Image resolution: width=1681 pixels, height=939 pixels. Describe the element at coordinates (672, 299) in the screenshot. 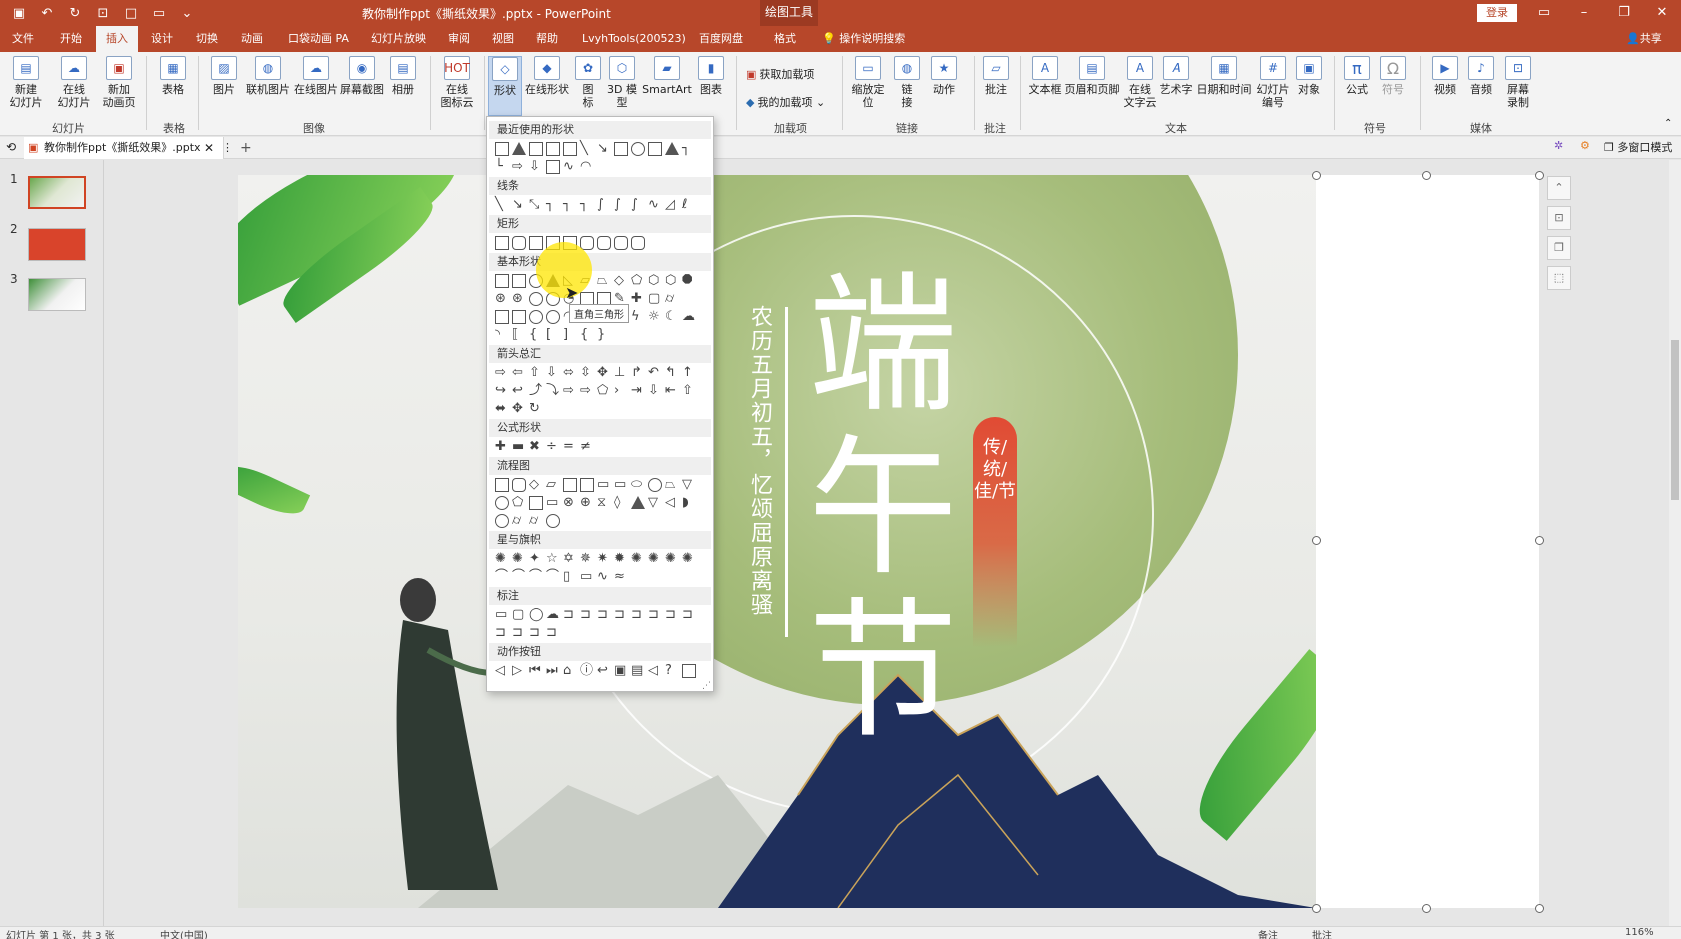

I see `can-shape: ⌭` at that location.